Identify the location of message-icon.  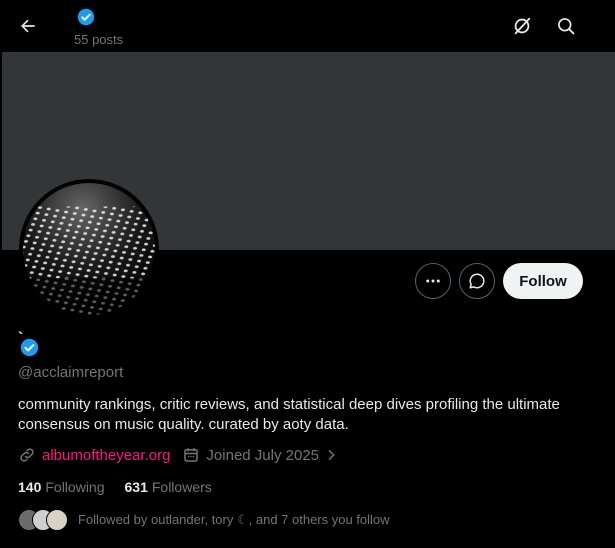
(477, 281).